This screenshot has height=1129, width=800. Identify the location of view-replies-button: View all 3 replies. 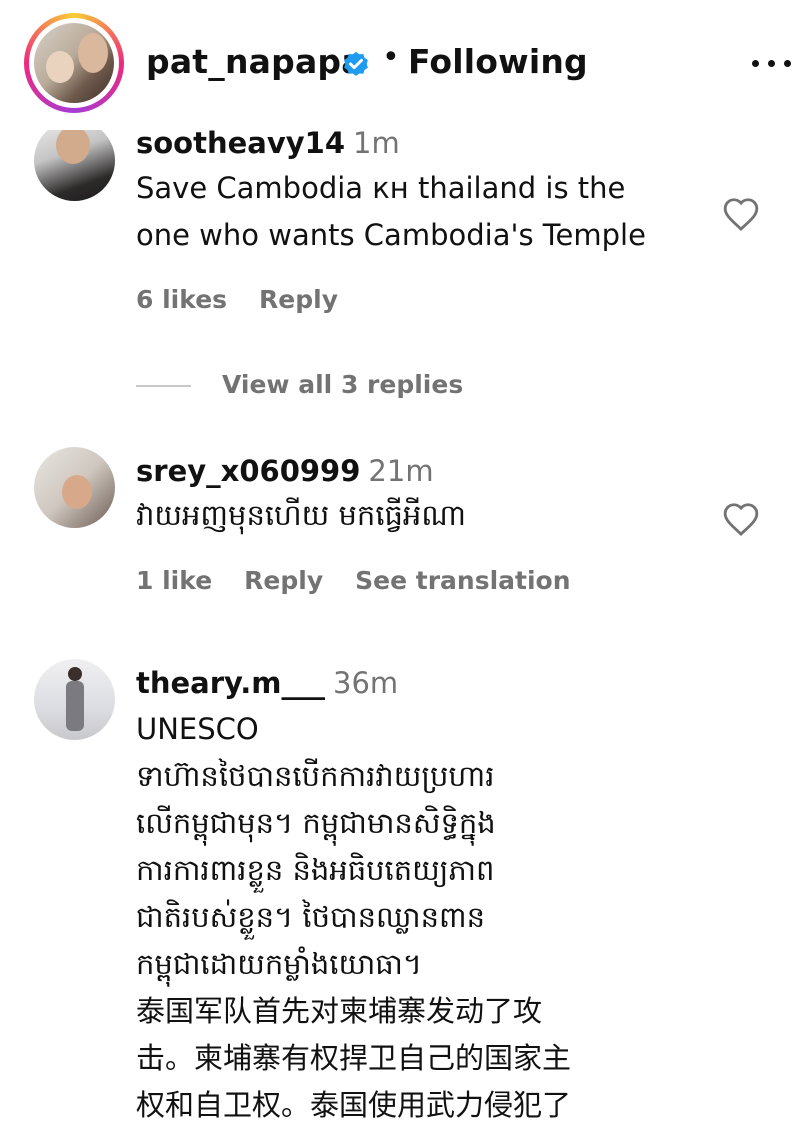
(342, 384).